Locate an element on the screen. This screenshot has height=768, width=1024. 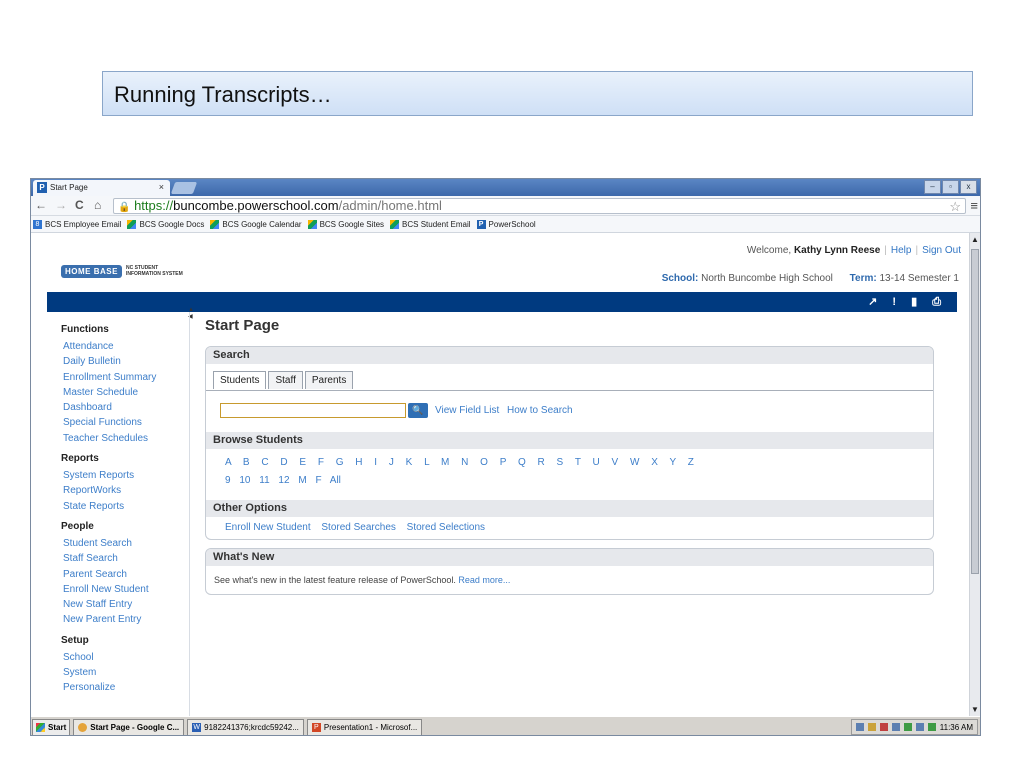
browse-grade-12: 12 is located at coordinates (288, 480).